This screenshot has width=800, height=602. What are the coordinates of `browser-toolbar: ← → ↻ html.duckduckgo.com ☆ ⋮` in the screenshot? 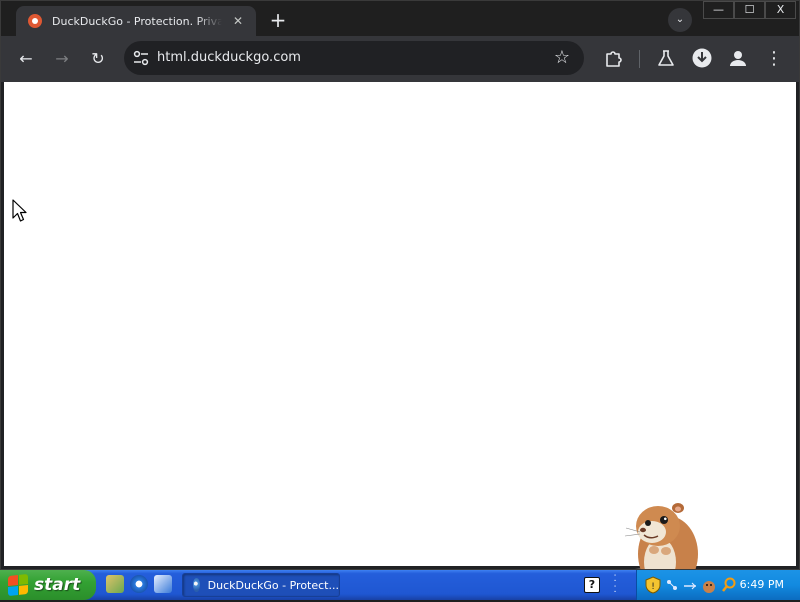 It's located at (400, 59).